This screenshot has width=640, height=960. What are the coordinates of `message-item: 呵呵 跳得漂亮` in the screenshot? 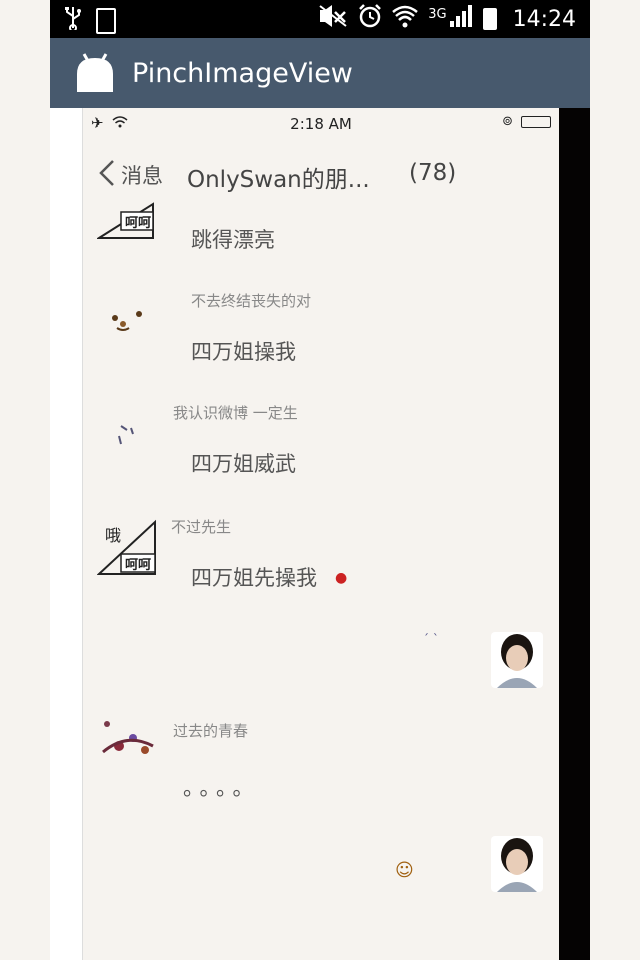 It's located at (321, 235).